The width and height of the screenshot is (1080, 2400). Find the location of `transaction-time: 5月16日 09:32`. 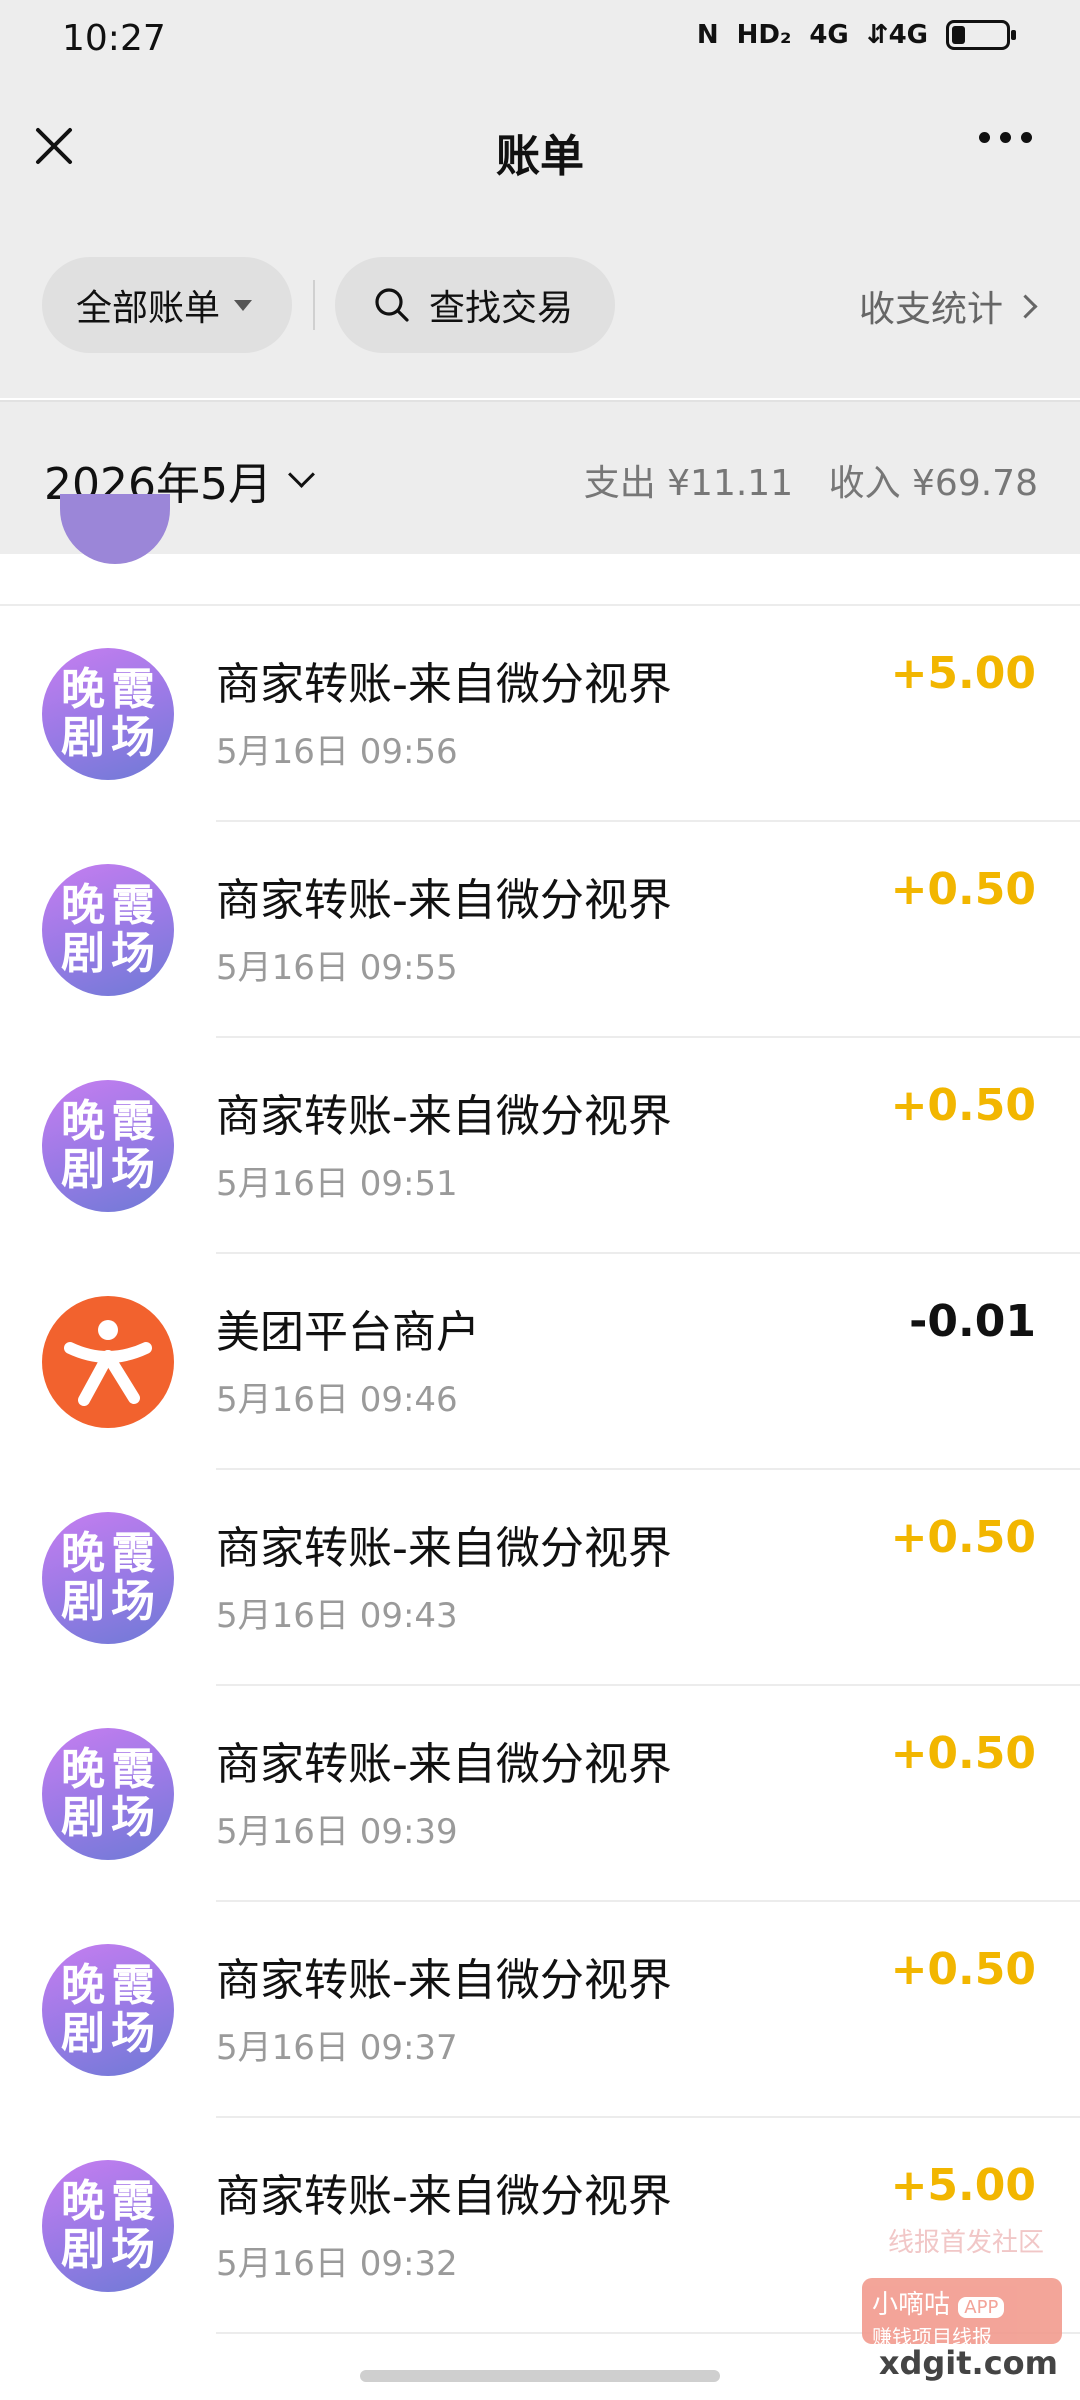

transaction-time: 5月16日 09:32 is located at coordinates (337, 2264).